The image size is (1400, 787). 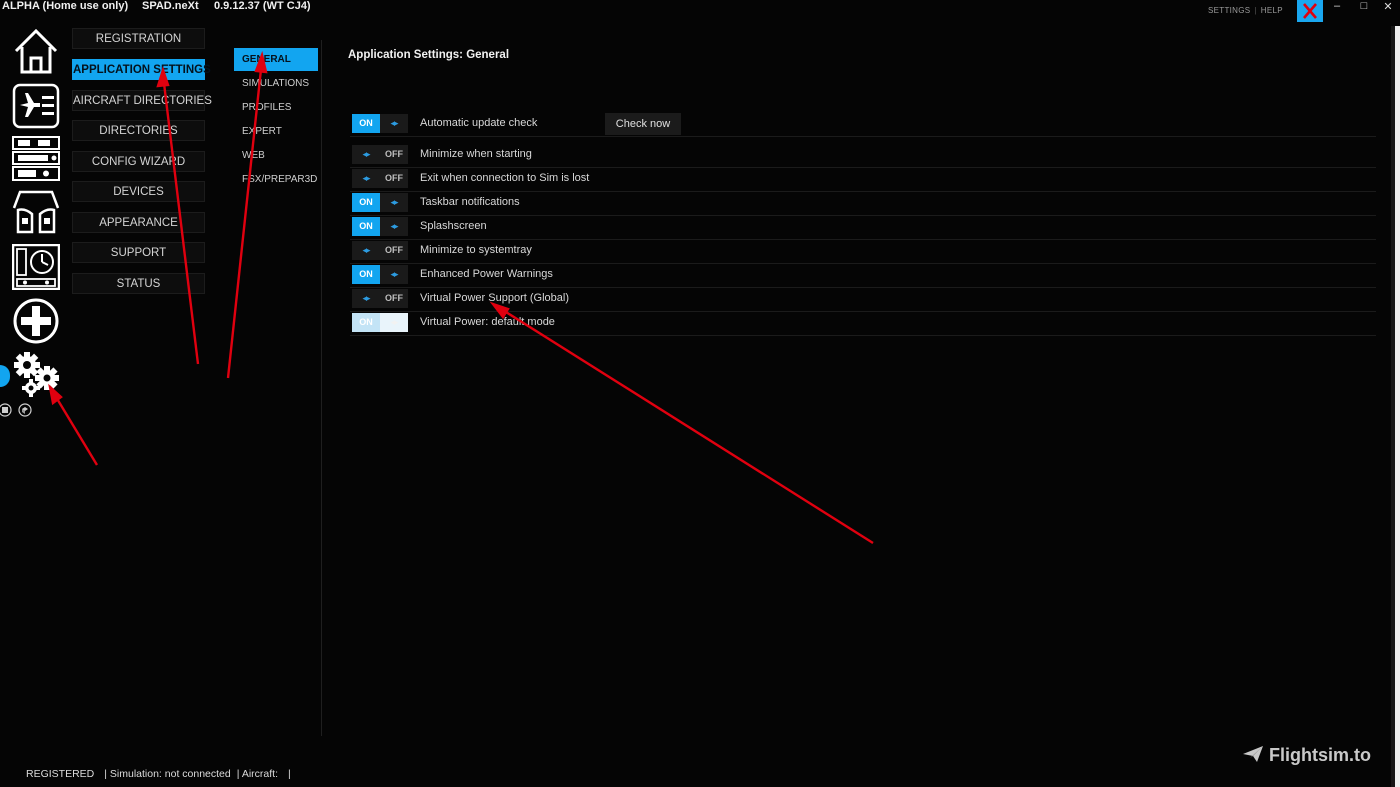 What do you see at coordinates (1337, 6) in the screenshot?
I see `minimize-button: –` at bounding box center [1337, 6].